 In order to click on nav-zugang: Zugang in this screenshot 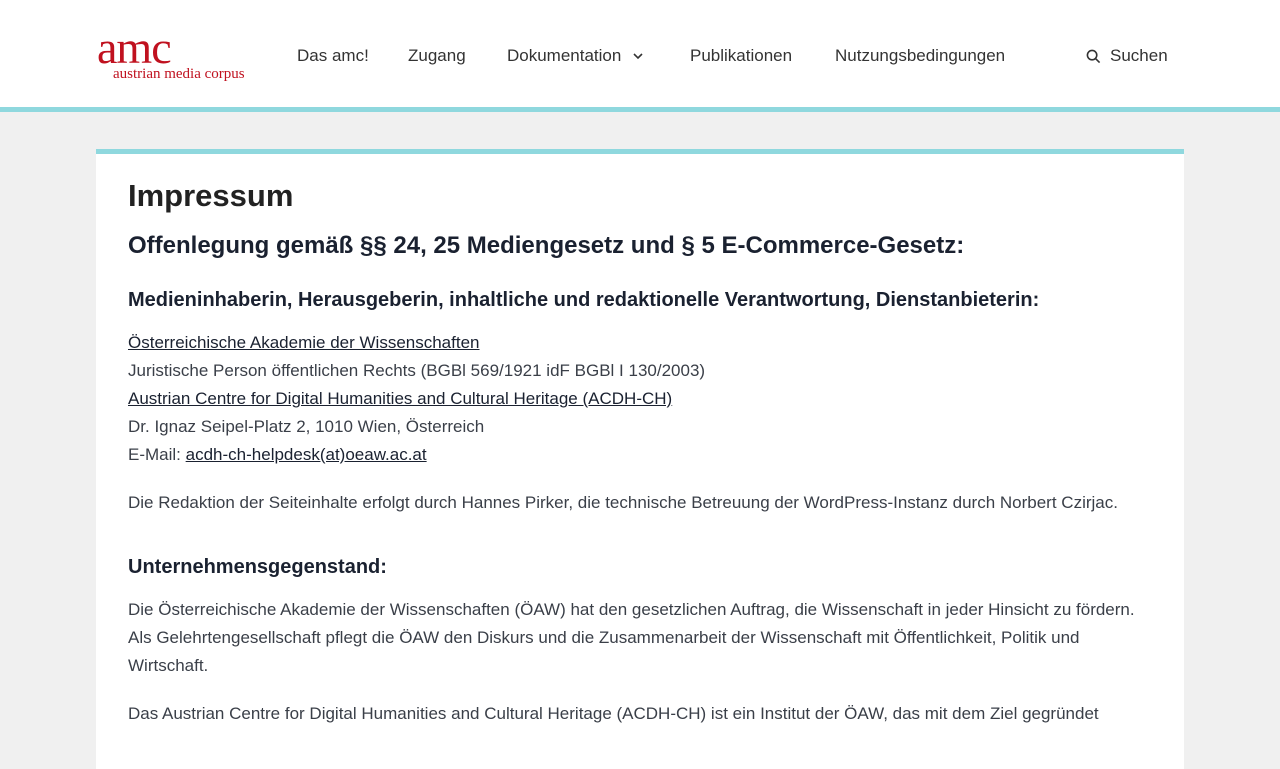, I will do `click(437, 56)`.